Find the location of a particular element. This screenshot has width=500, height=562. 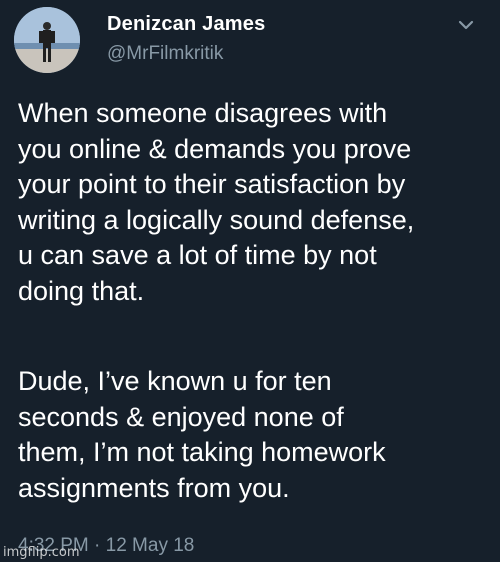

avatar-image is located at coordinates (47, 40).